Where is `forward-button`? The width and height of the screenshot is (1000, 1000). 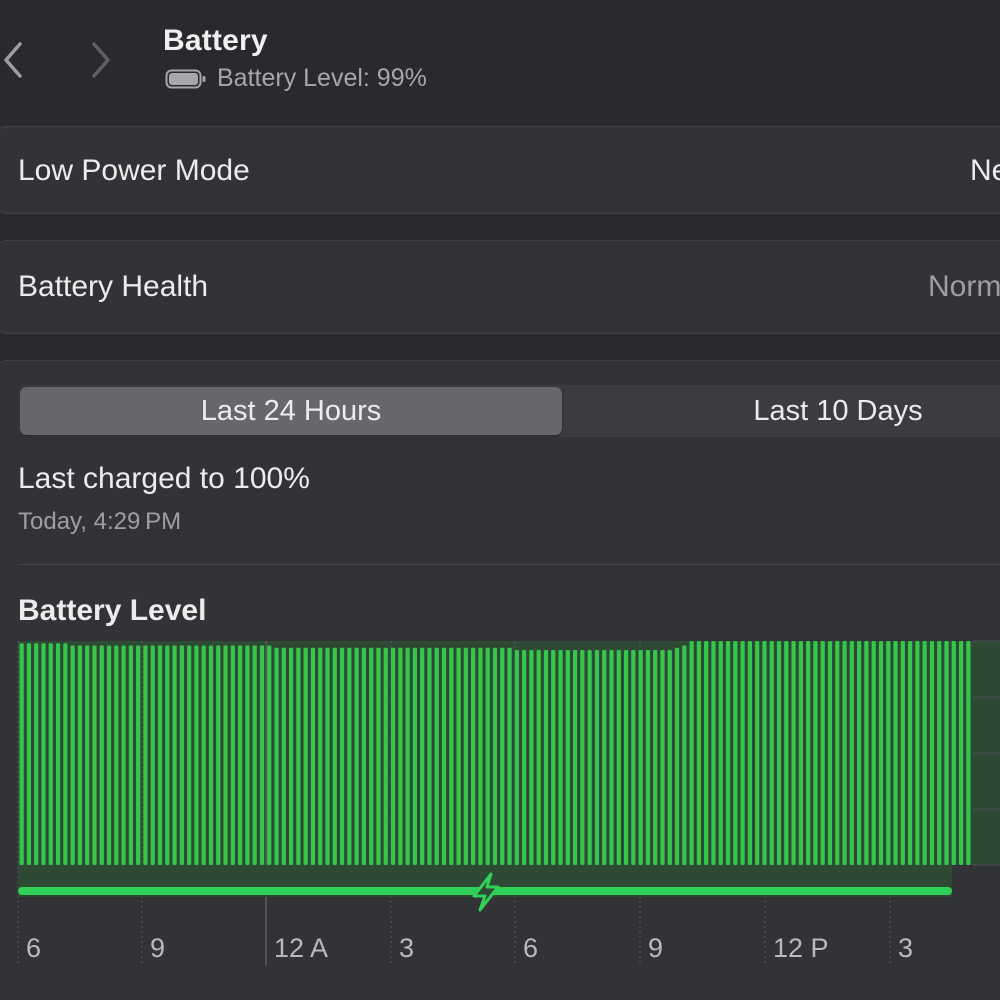 forward-button is located at coordinates (101, 60).